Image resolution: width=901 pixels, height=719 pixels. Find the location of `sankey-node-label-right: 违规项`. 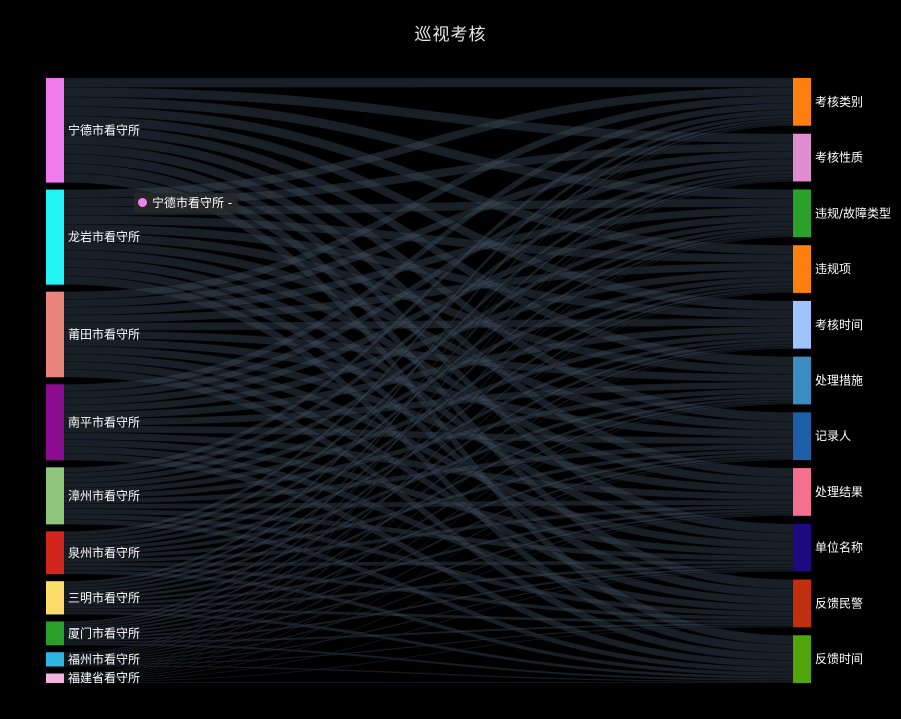

sankey-node-label-right: 违规项 is located at coordinates (833, 268).